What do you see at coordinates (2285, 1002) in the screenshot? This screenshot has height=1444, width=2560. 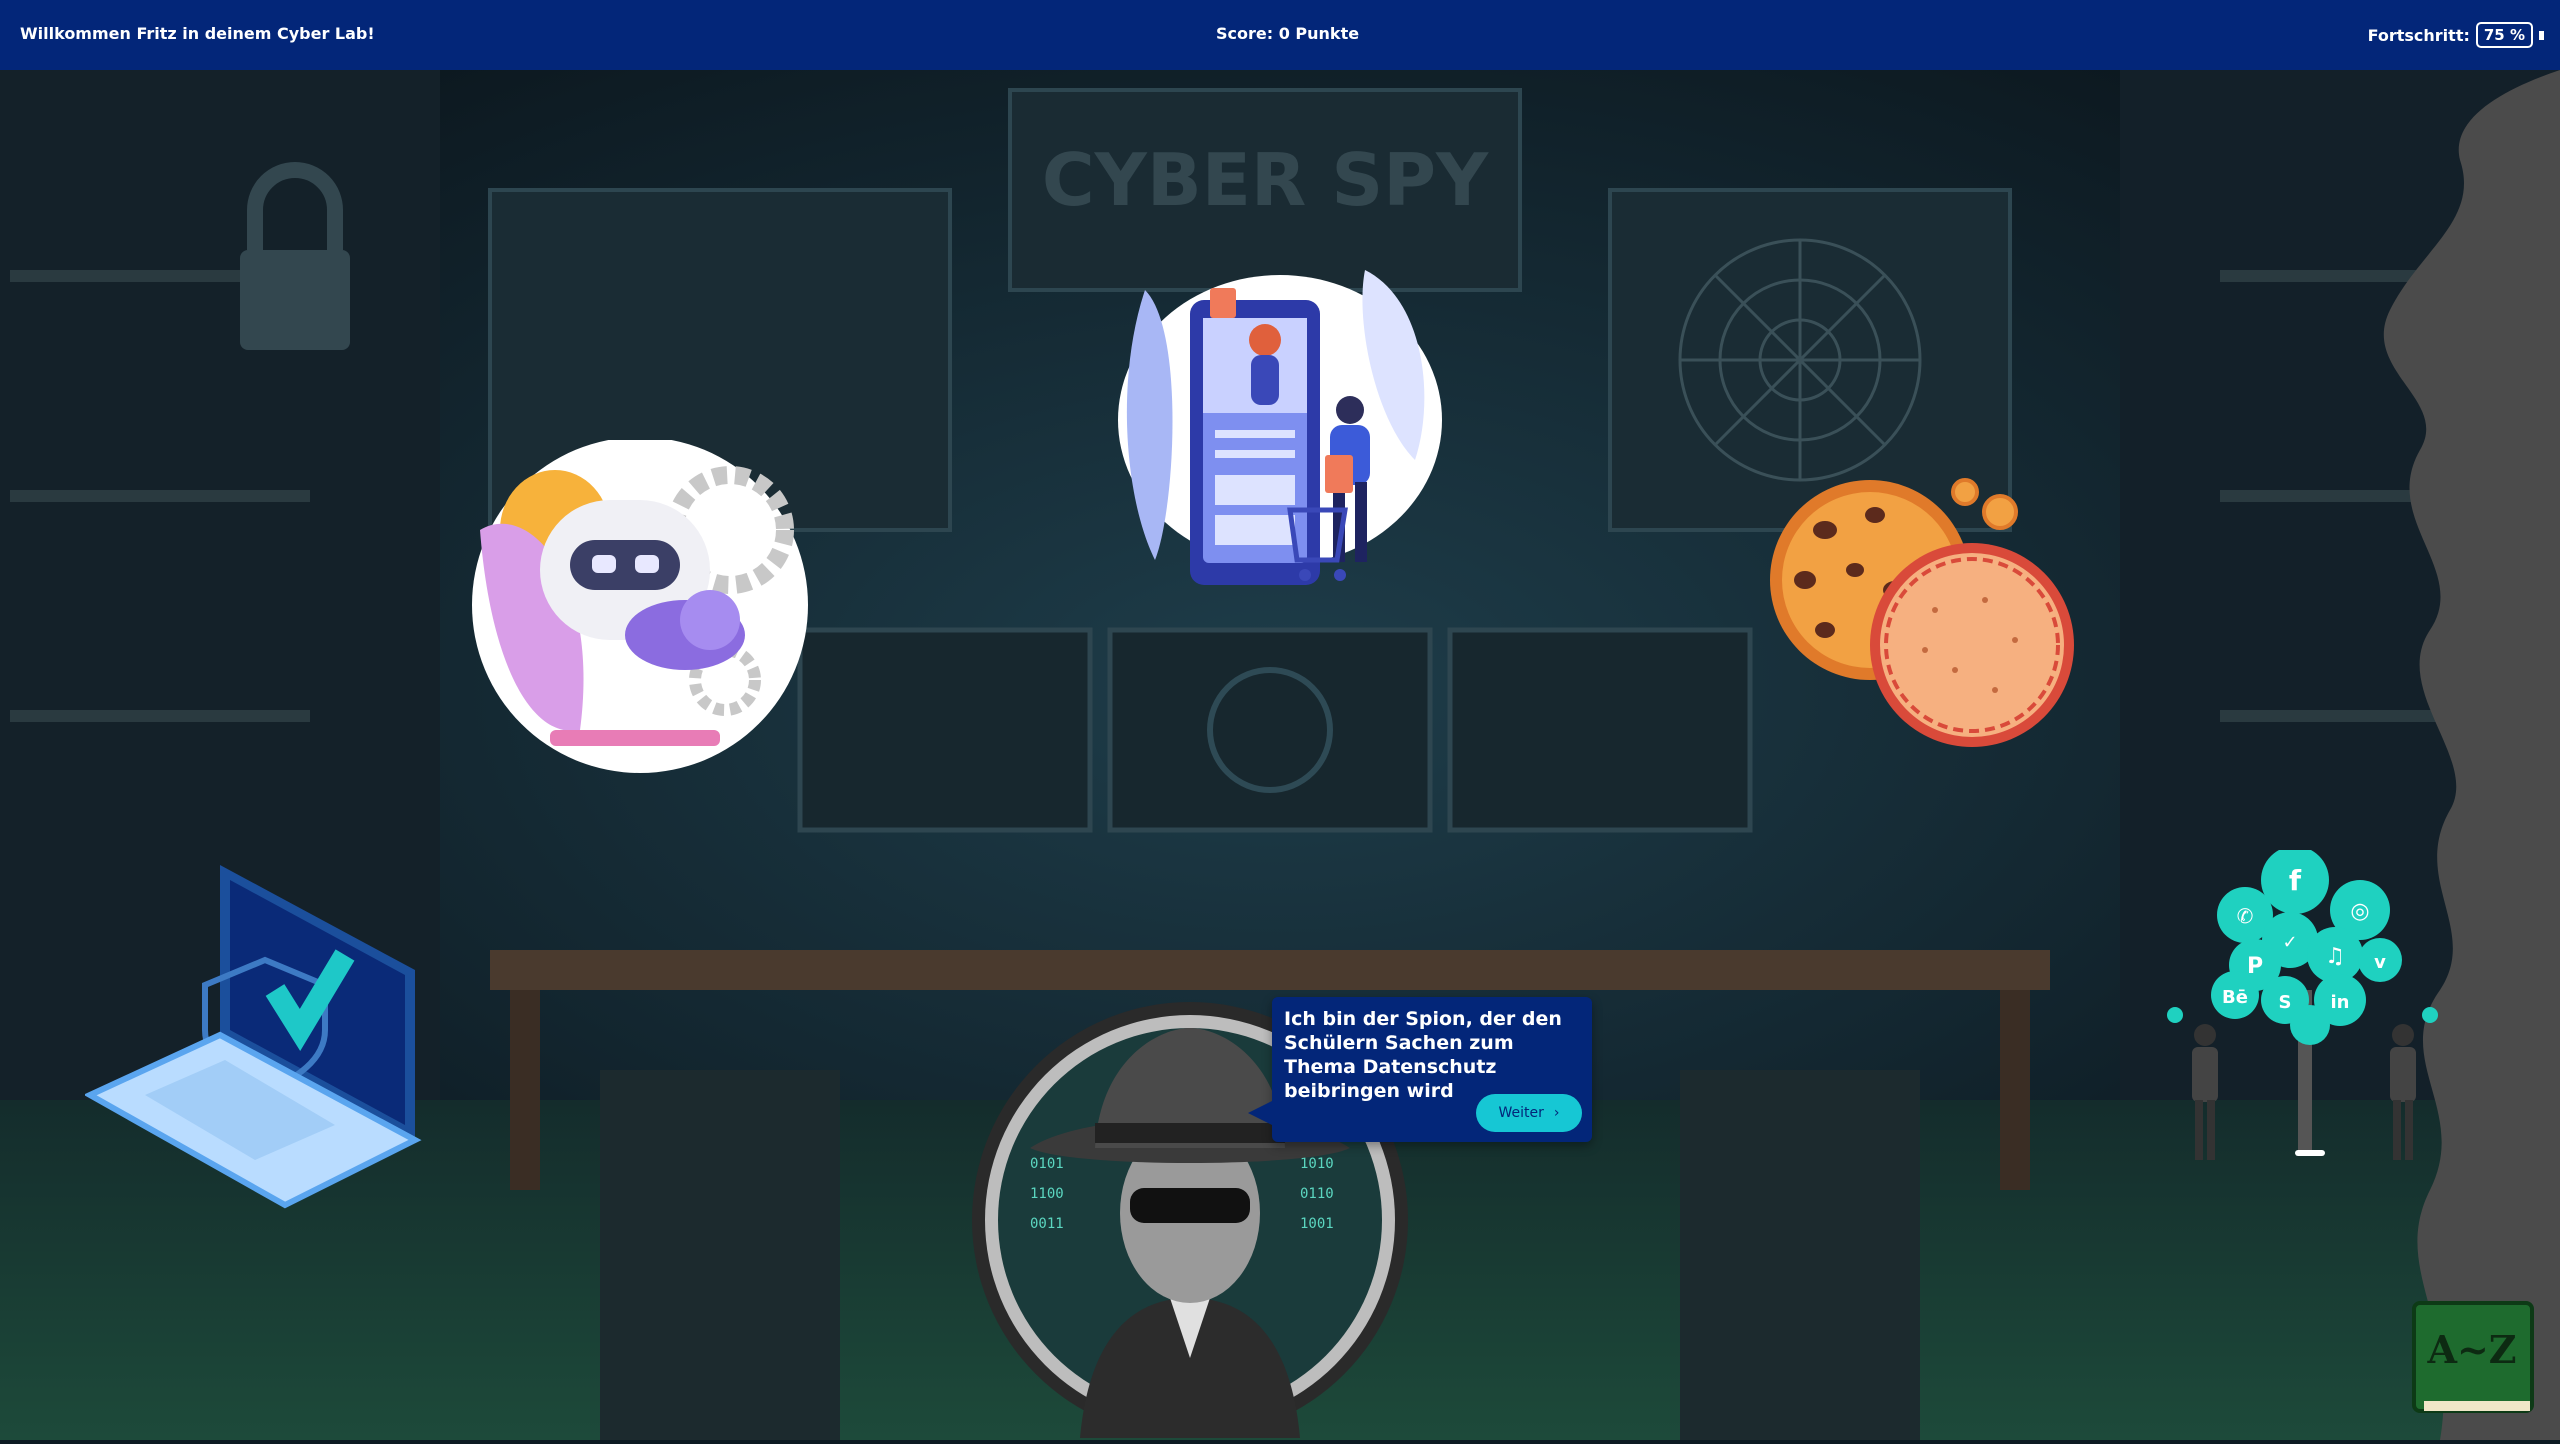 I see `svg-text: S` at bounding box center [2285, 1002].